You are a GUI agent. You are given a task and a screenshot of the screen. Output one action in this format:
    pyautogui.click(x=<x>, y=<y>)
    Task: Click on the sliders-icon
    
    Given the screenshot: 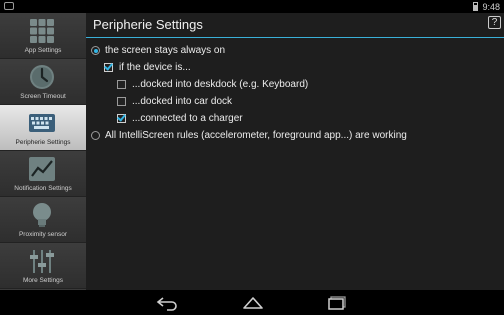 What is the action you would take?
    pyautogui.click(x=42, y=261)
    